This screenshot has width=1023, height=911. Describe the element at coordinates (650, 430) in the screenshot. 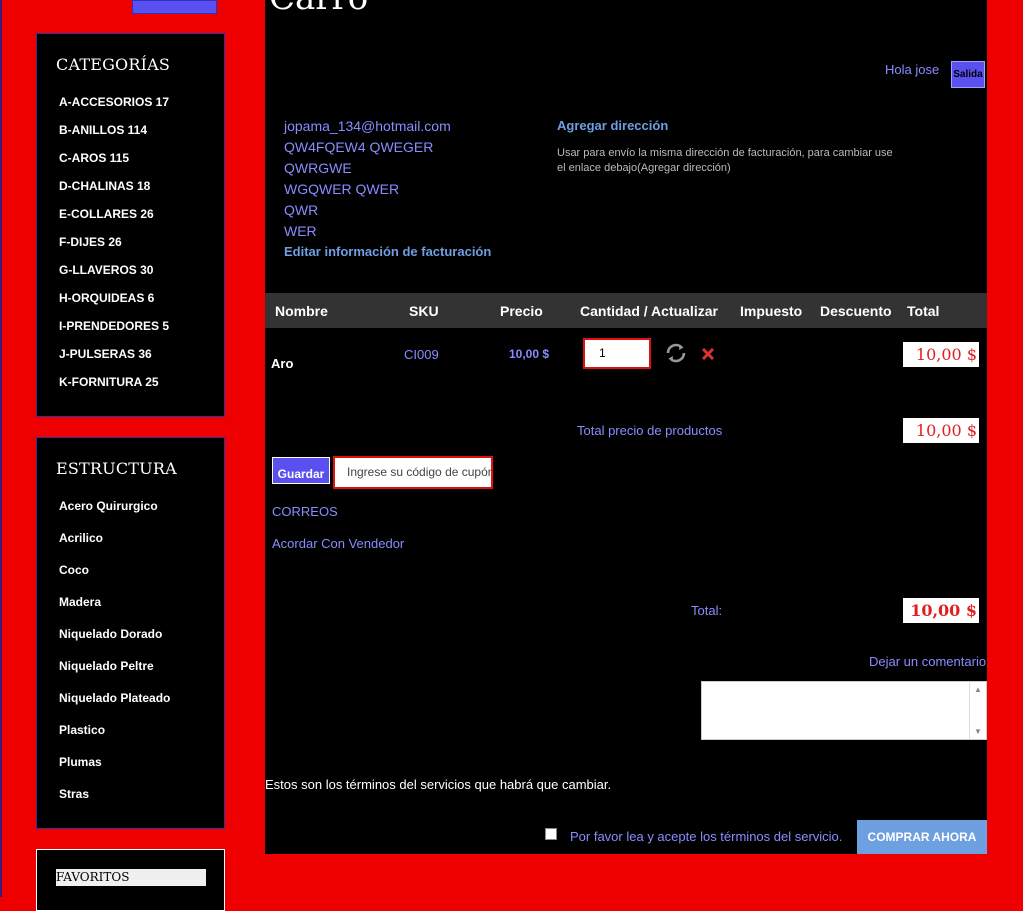

I see `products-total-label: Total precio de productos` at that location.